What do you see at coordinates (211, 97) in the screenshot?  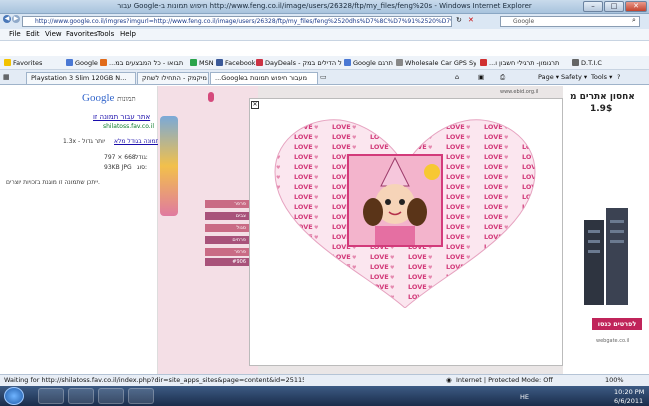 I see `flower-decoration` at bounding box center [211, 97].